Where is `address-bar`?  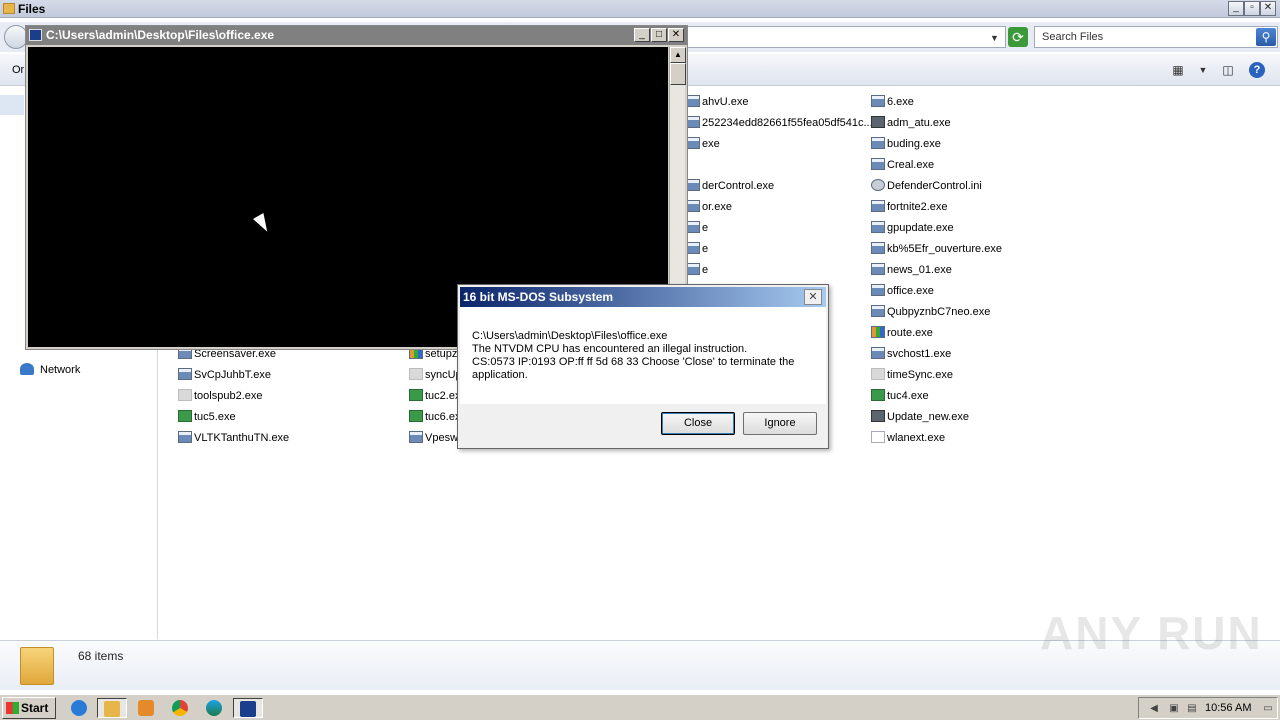
address-bar is located at coordinates (846, 37).